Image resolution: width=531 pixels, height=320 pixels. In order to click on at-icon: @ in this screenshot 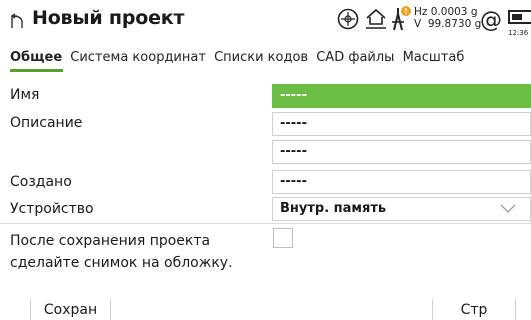, I will do `click(491, 20)`.